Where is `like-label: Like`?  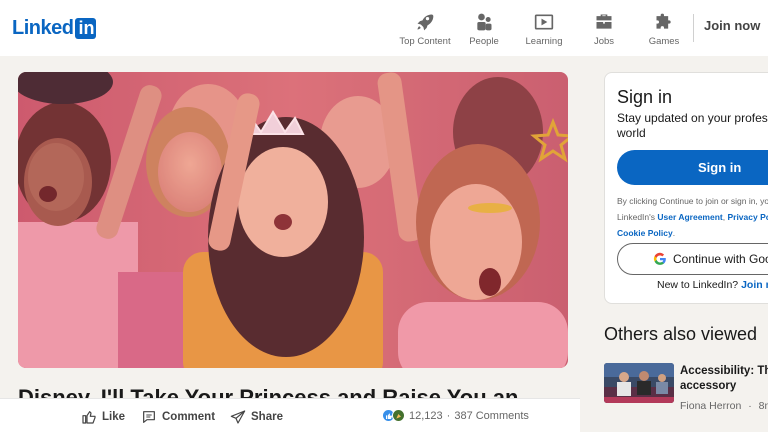
like-label: Like is located at coordinates (114, 417).